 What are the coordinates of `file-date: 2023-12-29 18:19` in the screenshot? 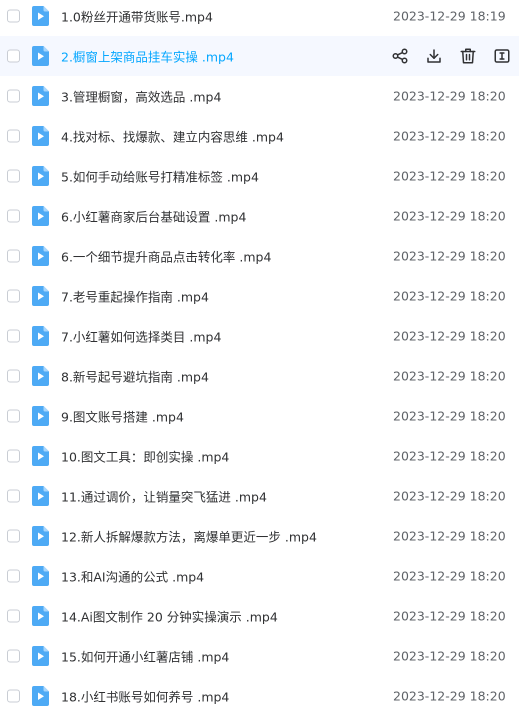 It's located at (449, 16).